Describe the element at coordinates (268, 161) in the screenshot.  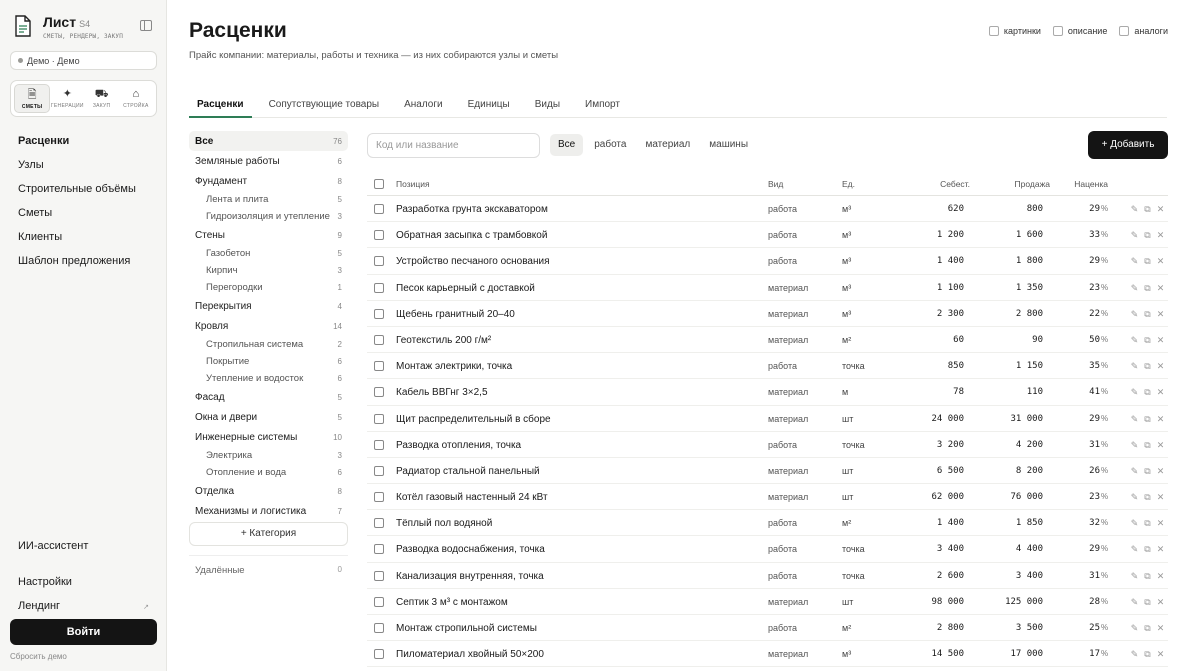
I see `category-item: Земляные работы 6` at that location.